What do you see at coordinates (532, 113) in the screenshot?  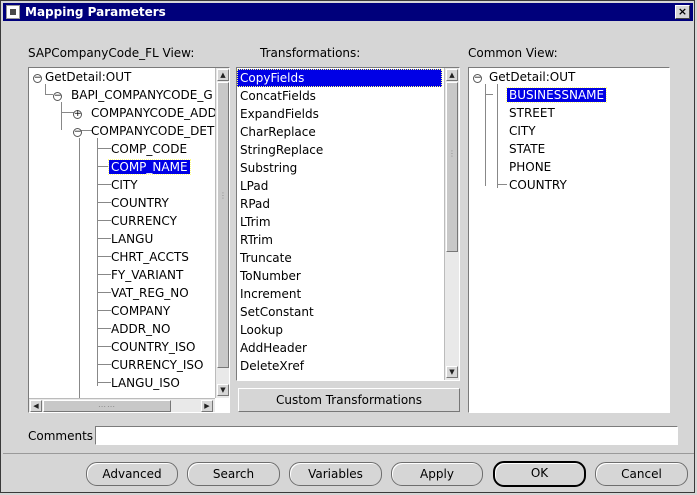 I see `tree-leaf-street: STREET` at bounding box center [532, 113].